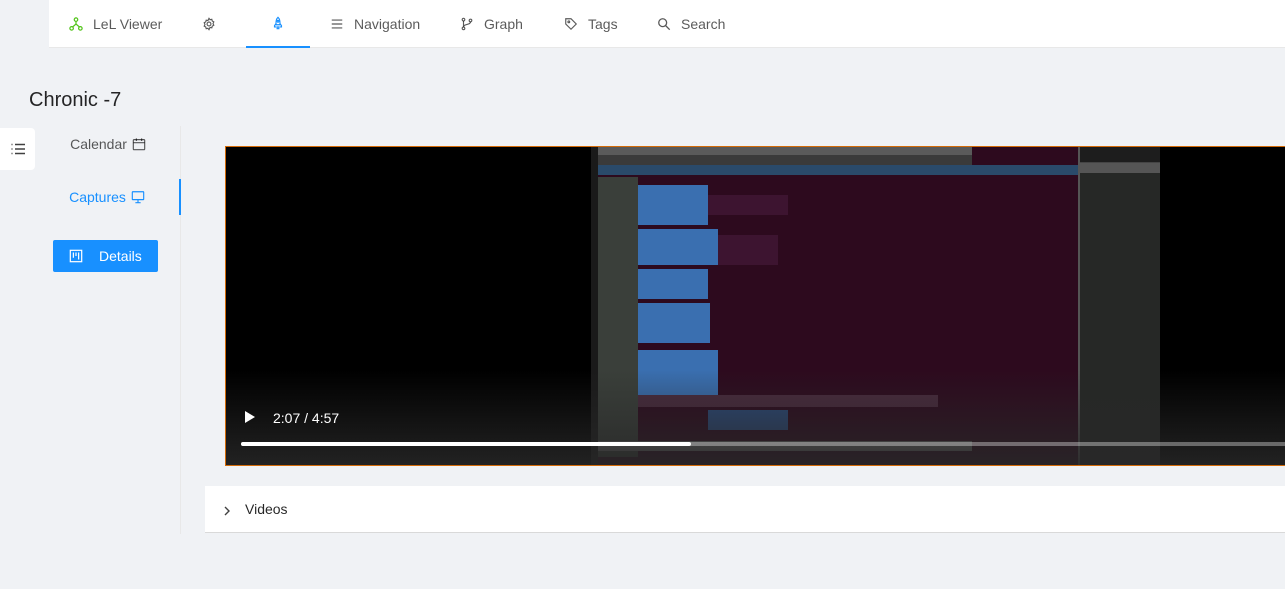 This screenshot has height=589, width=1285. What do you see at coordinates (76, 24) in the screenshot?
I see `cluster-icon` at bounding box center [76, 24].